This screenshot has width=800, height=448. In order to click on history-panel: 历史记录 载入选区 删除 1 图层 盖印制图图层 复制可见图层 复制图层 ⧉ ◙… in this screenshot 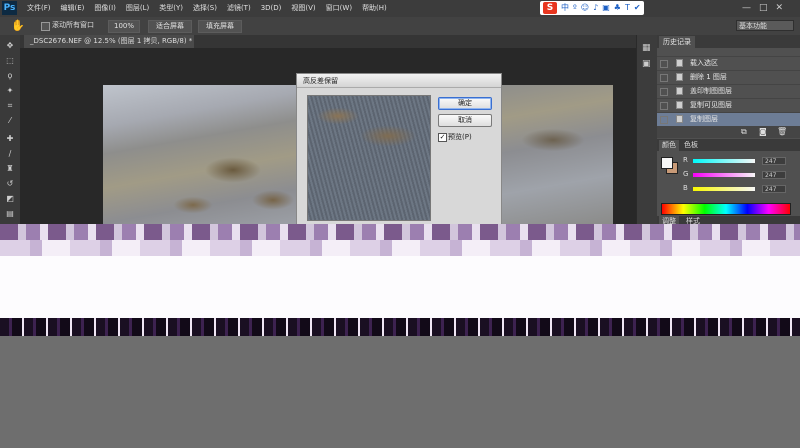, I will do `click(728, 87)`.